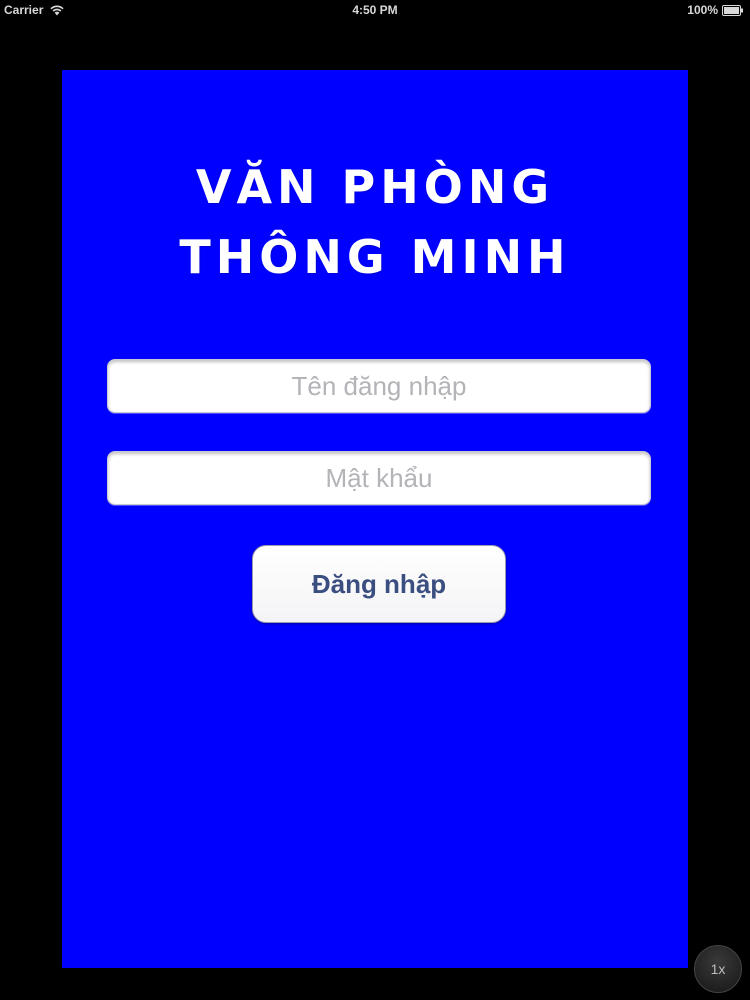 The height and width of the screenshot is (1000, 750). What do you see at coordinates (718, 969) in the screenshot?
I see `zoom-button: 1x` at bounding box center [718, 969].